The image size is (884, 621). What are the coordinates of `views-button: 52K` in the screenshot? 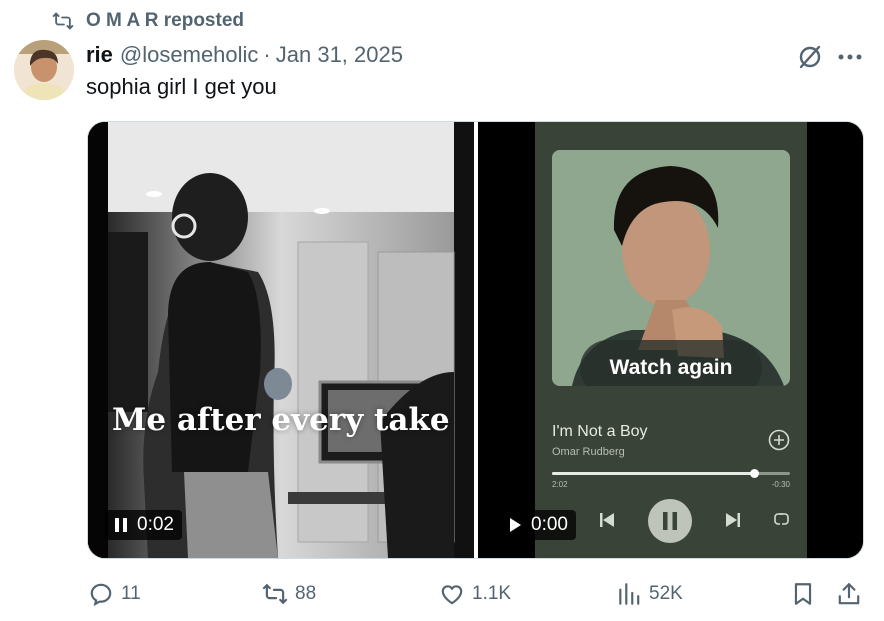 It's located at (649, 594).